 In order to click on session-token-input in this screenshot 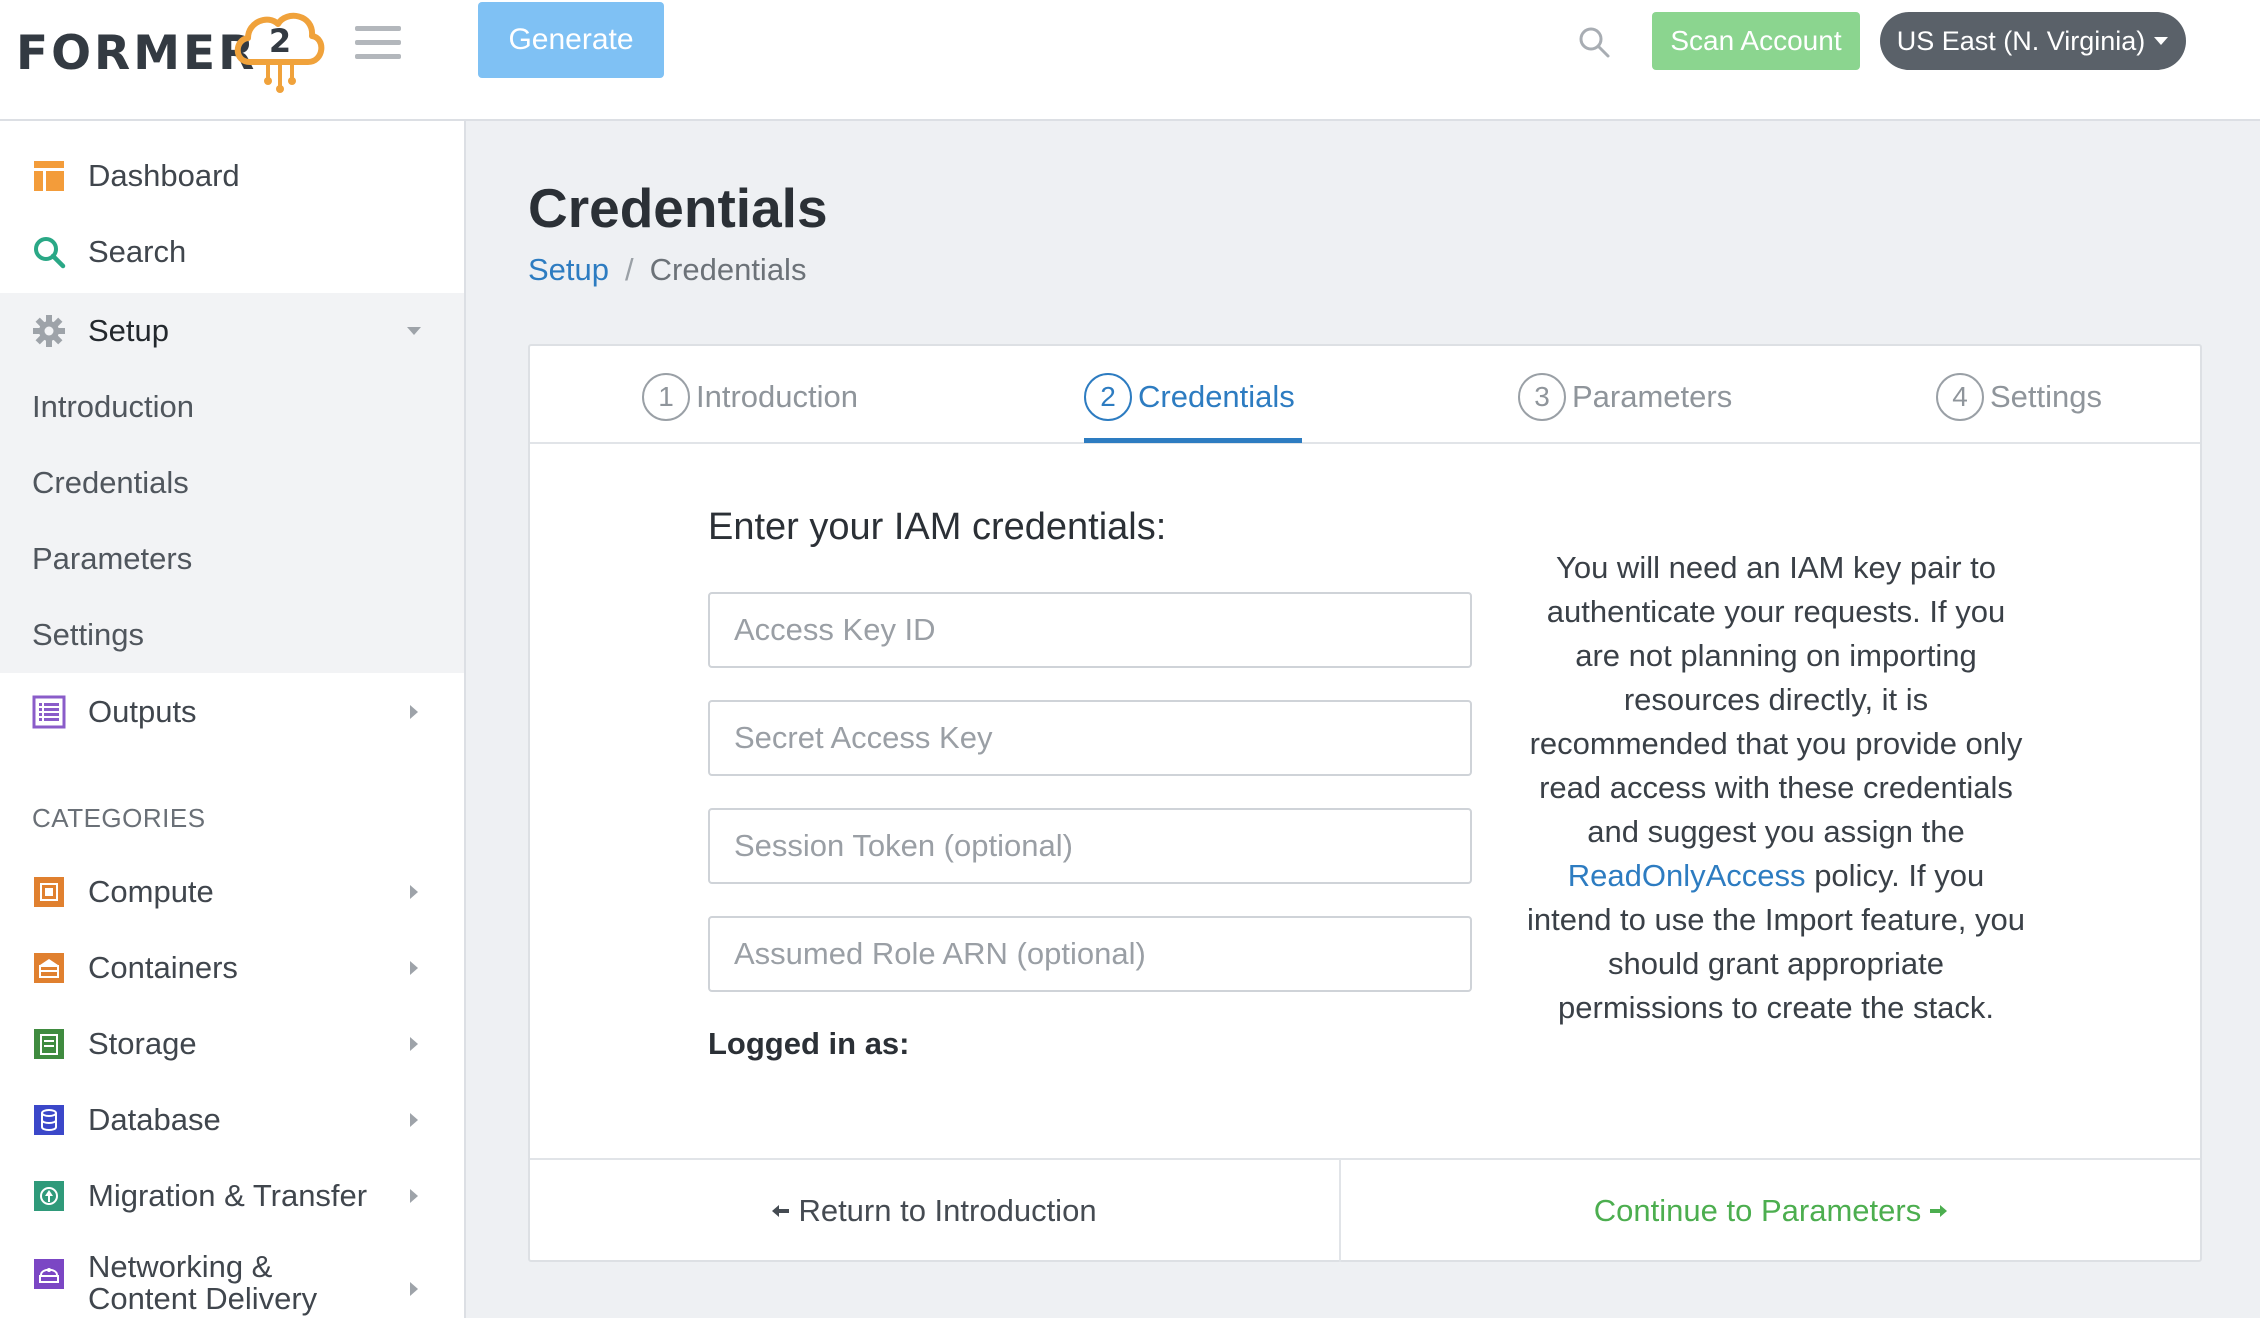, I will do `click(1090, 846)`.